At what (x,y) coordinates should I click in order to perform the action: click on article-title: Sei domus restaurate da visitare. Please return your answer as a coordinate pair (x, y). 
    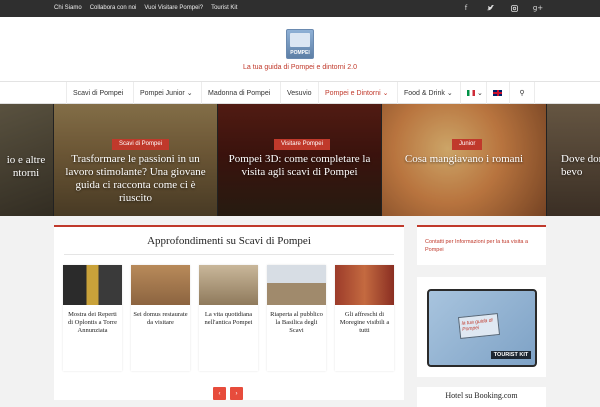
    Looking at the image, I should click on (160, 318).